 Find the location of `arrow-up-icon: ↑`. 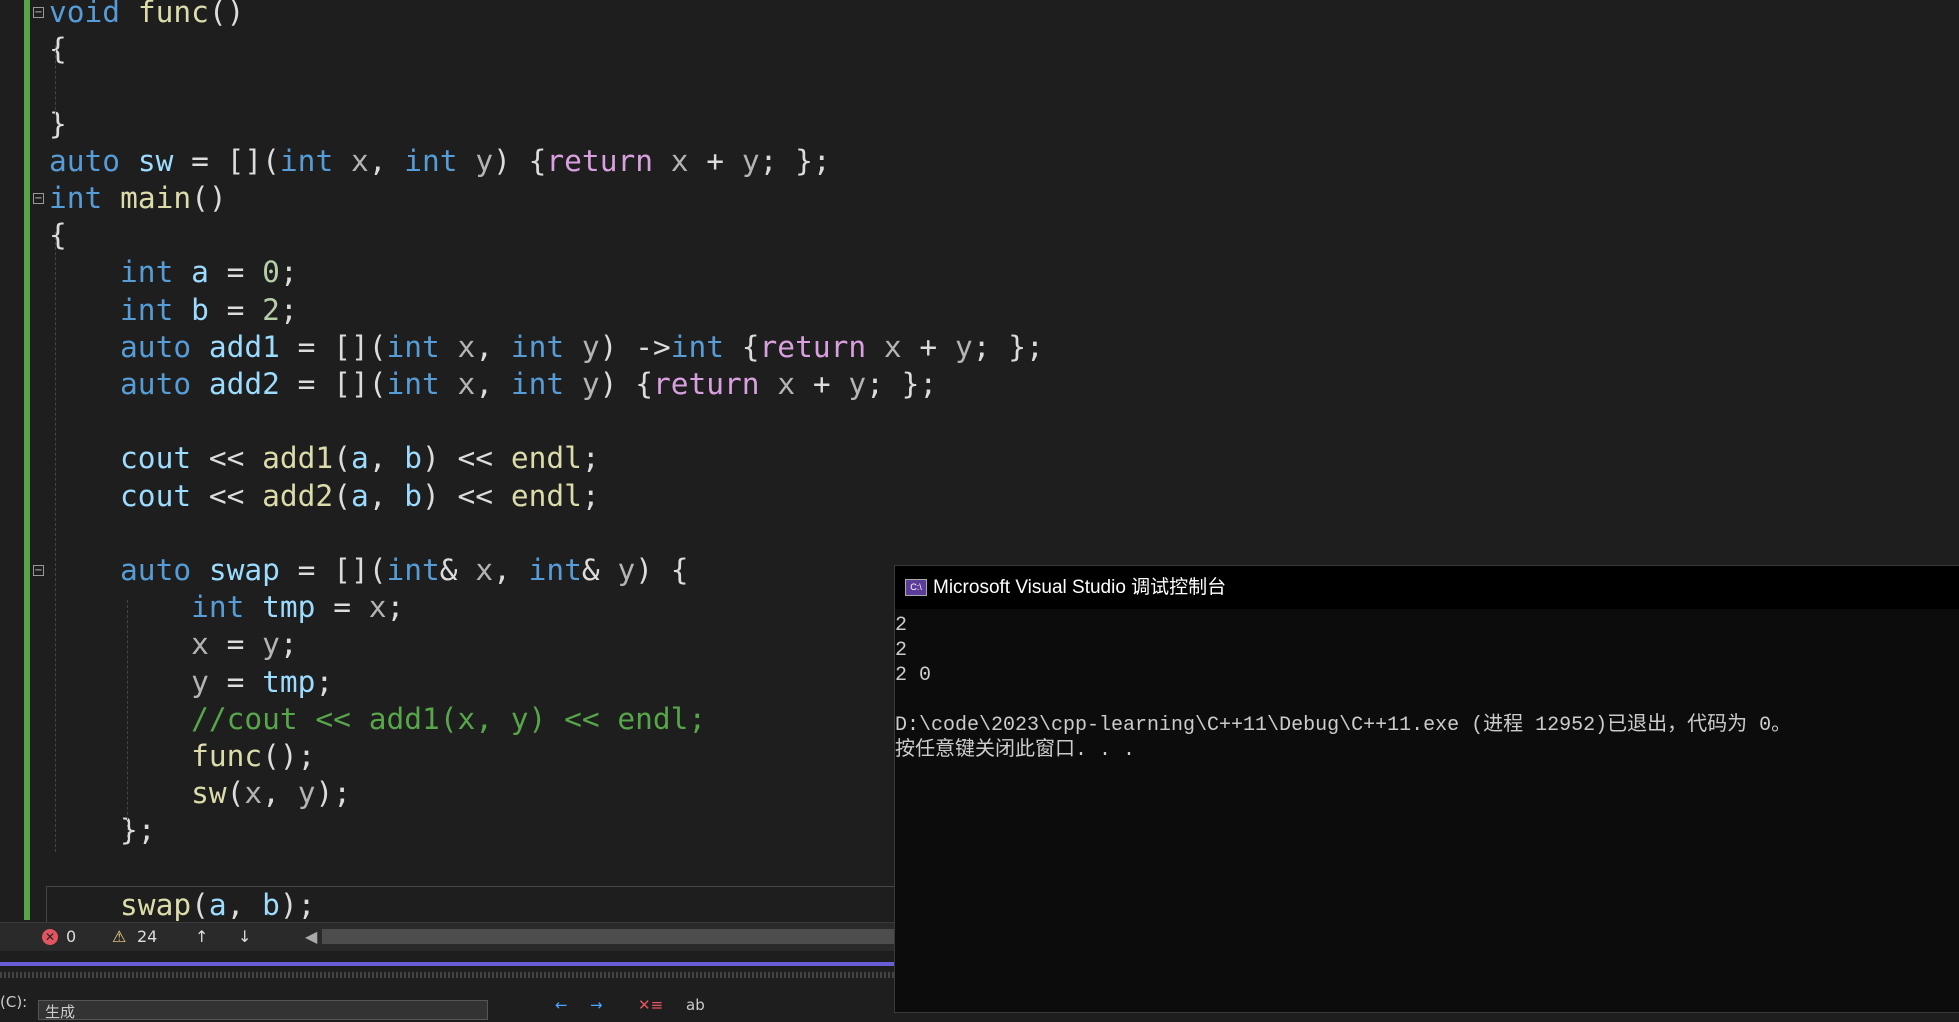

arrow-up-icon: ↑ is located at coordinates (201, 936).